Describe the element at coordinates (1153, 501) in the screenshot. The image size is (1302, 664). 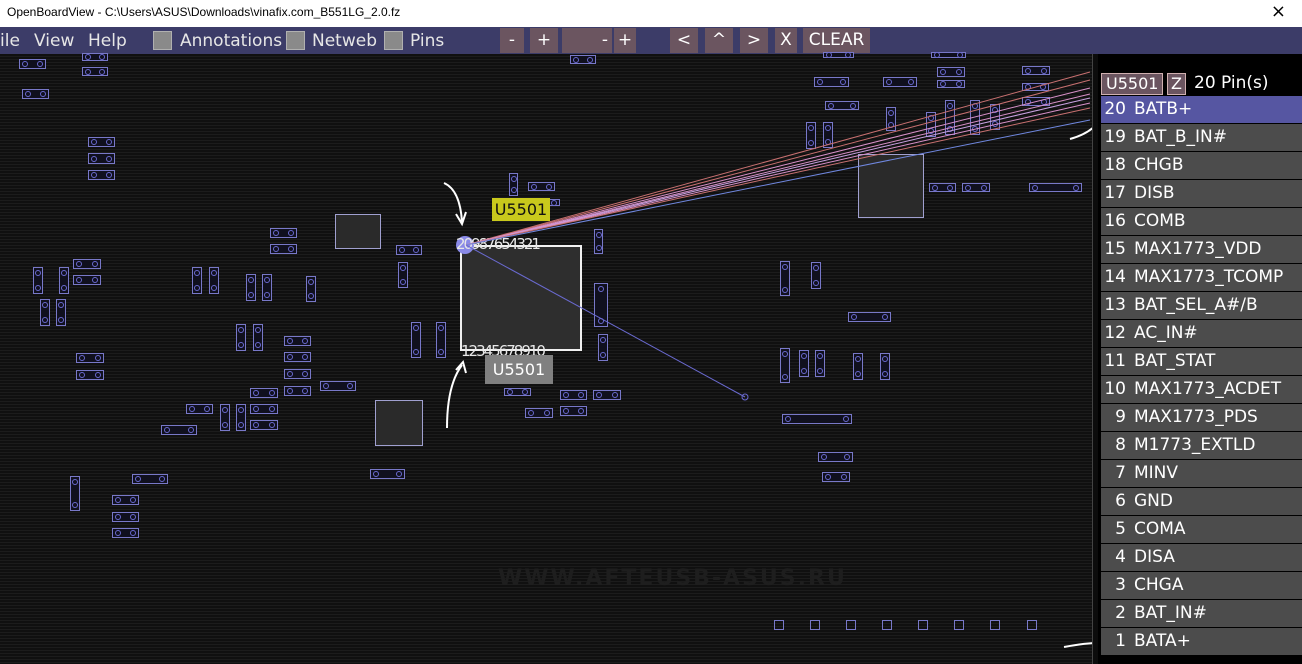
I see `pin-net-name: GND` at that location.